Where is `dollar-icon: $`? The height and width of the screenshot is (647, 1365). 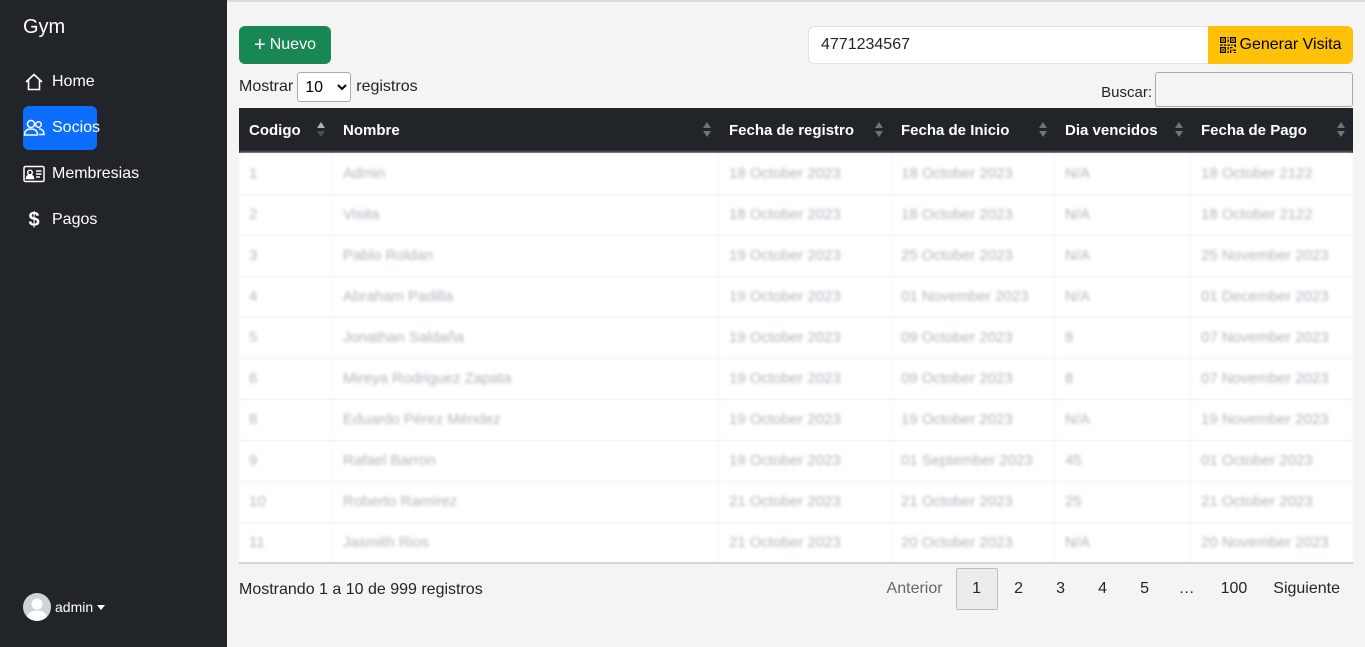 dollar-icon: $ is located at coordinates (34, 219).